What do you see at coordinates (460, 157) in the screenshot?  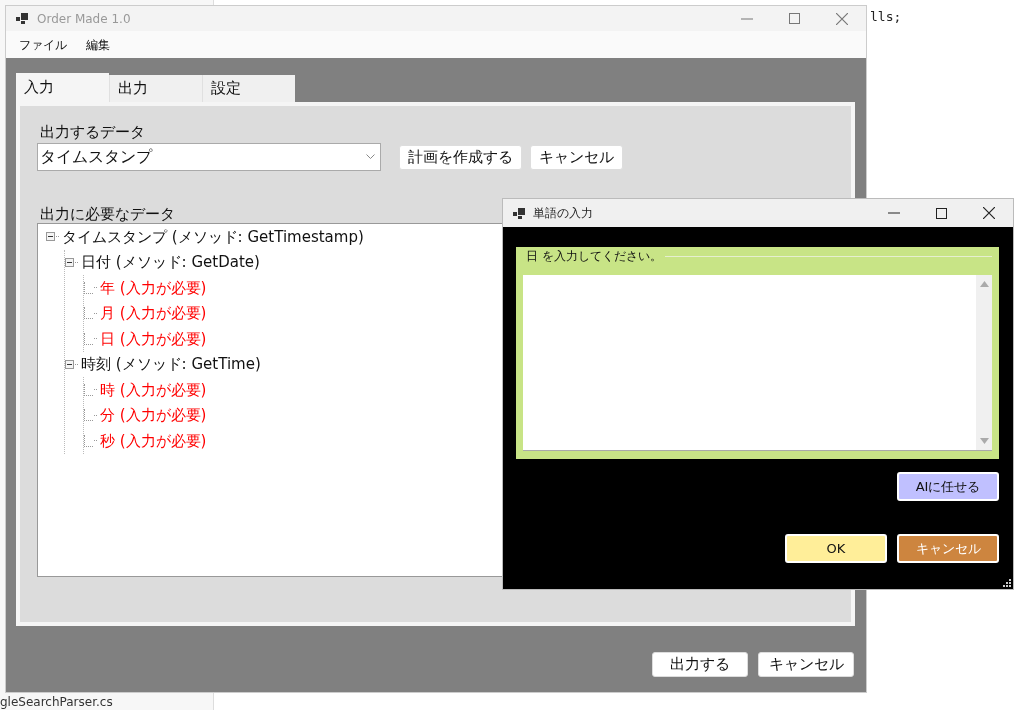 I see `action-button: 計画を作成する` at bounding box center [460, 157].